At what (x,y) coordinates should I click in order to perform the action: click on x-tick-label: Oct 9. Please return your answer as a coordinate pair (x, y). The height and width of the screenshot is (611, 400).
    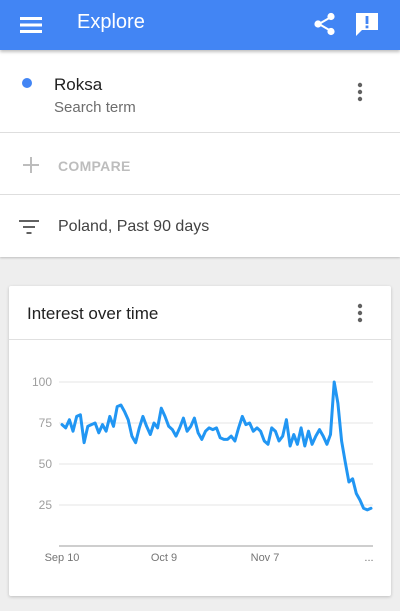
    Looking at the image, I should click on (164, 558).